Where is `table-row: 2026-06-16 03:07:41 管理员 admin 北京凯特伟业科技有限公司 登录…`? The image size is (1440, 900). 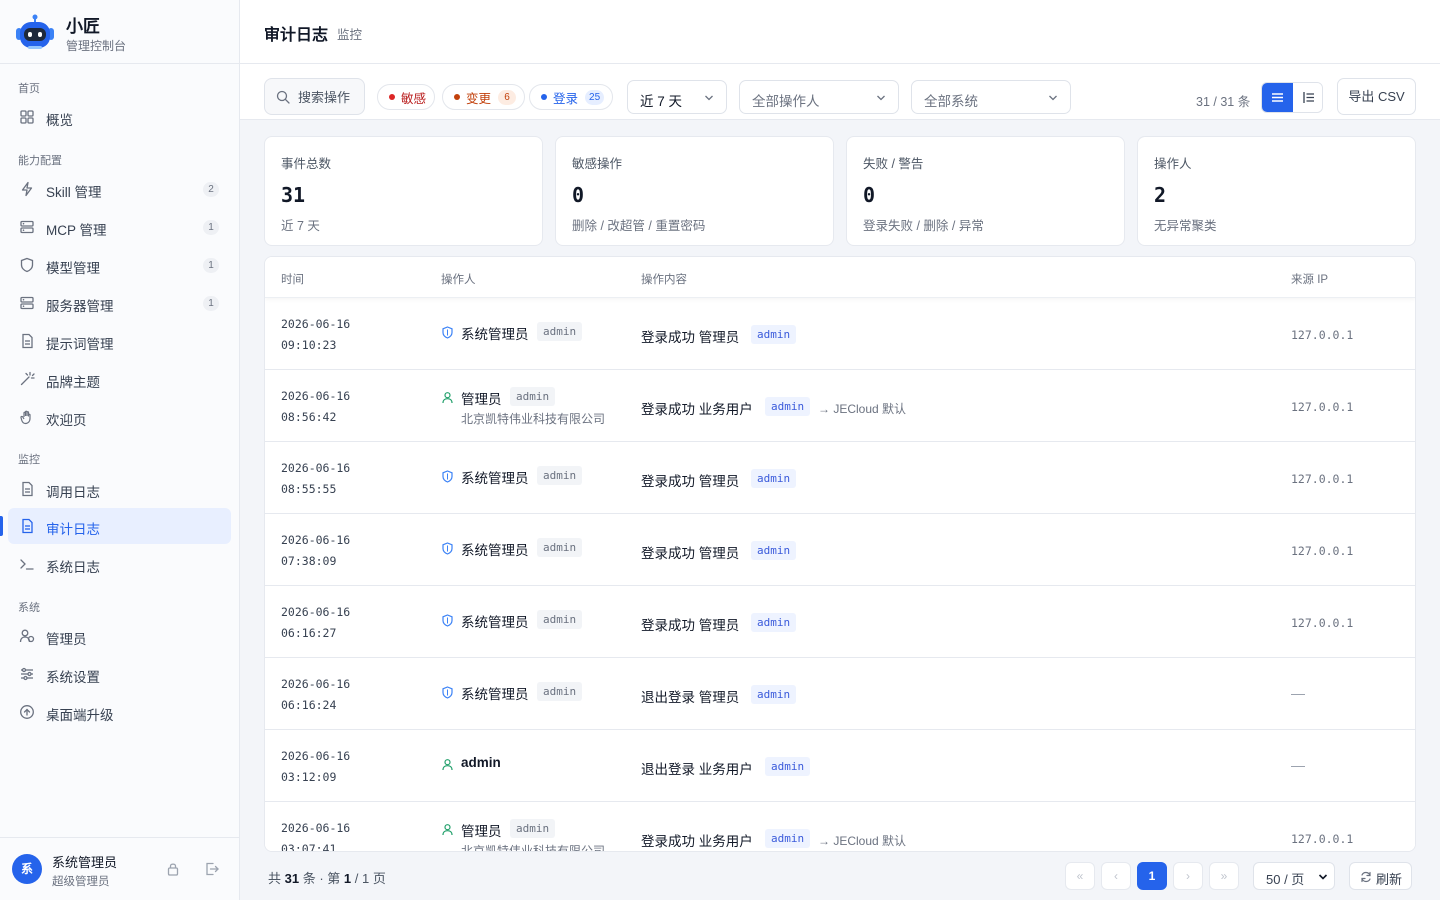 table-row: 2026-06-16 03:07:41 管理员 admin 北京凯特伟业科技有限公司 登录… is located at coordinates (840, 826).